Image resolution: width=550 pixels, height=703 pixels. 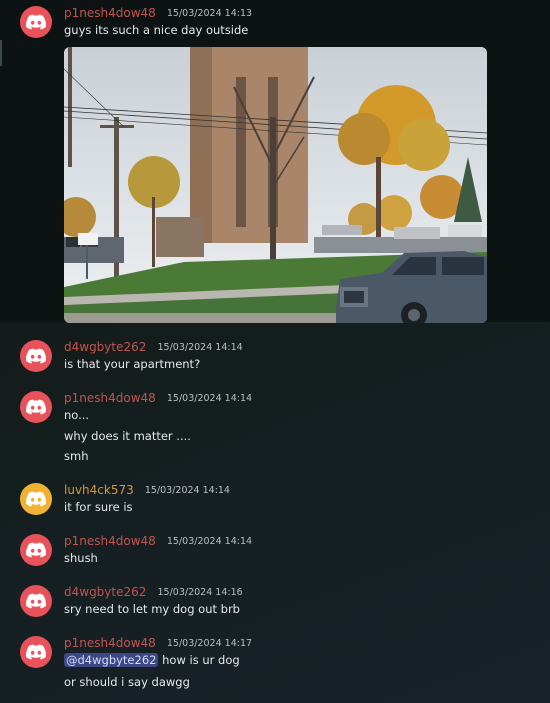 I want to click on timestamp: 15/03/2024 14:16, so click(x=200, y=592).